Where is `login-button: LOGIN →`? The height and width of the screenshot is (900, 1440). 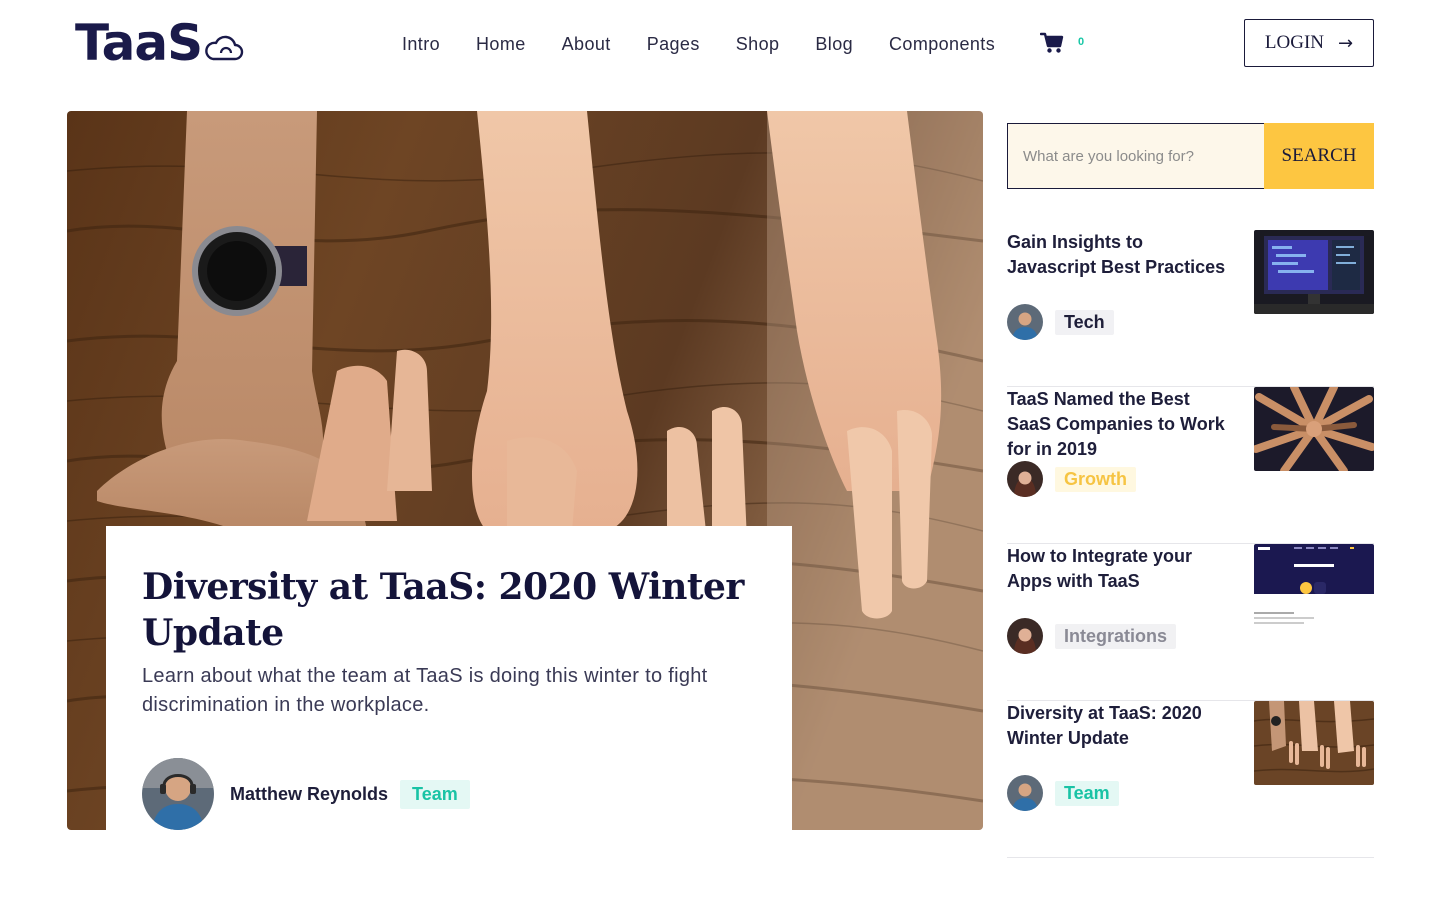
login-button: LOGIN → is located at coordinates (1309, 43).